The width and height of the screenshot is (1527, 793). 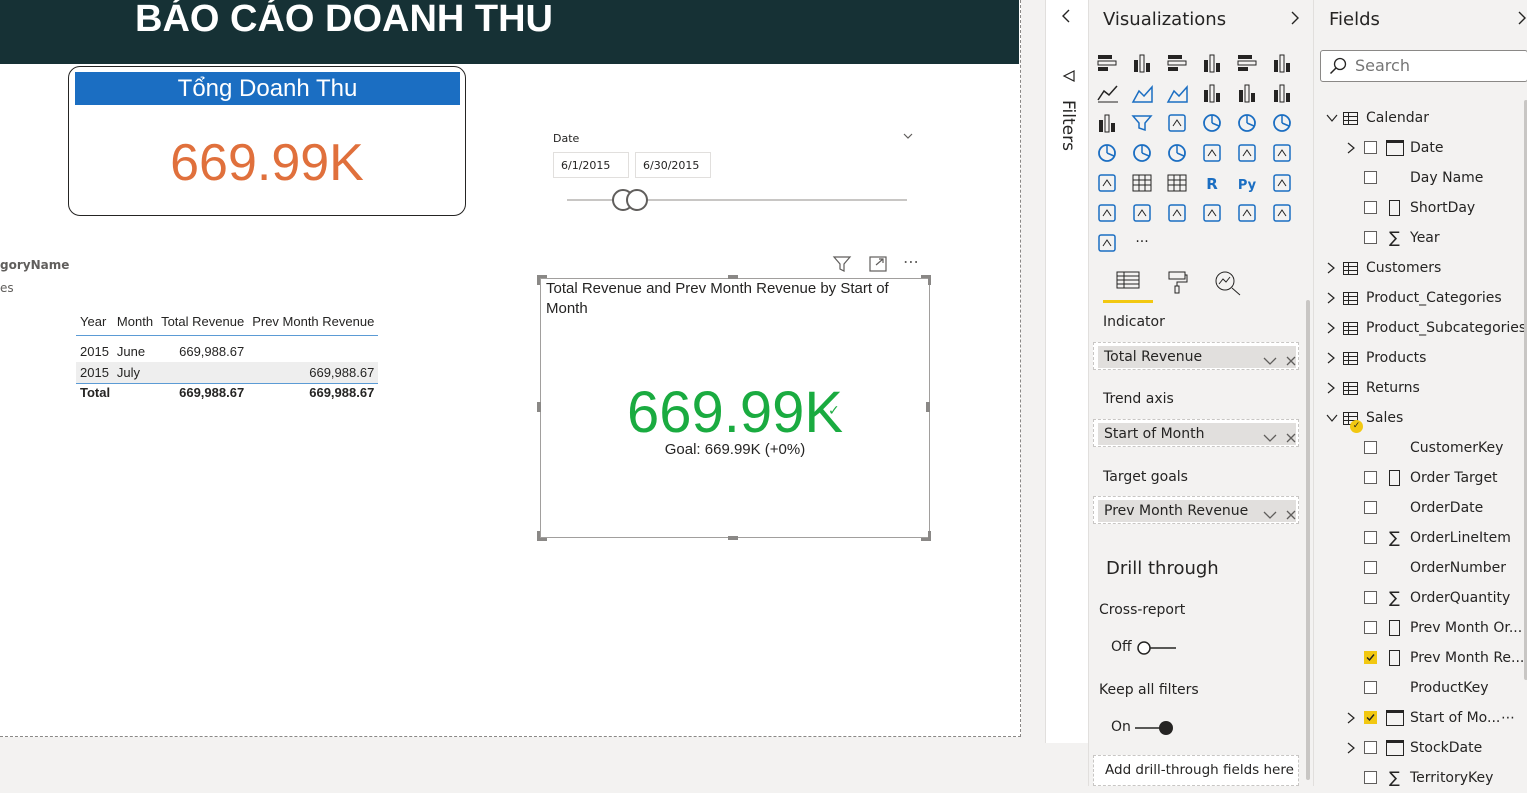 I want to click on collapse-left-icon, so click(x=1066, y=18).